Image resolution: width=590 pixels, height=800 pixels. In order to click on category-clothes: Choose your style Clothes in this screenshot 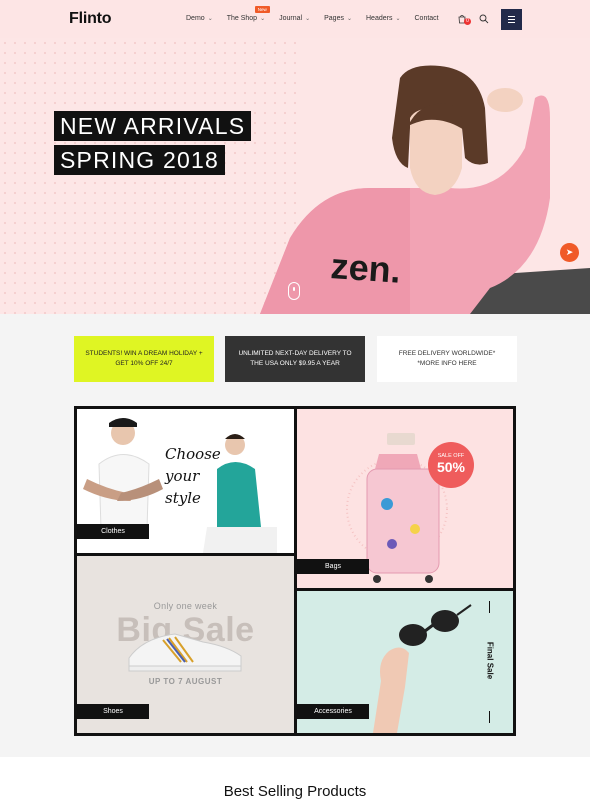, I will do `click(185, 481)`.